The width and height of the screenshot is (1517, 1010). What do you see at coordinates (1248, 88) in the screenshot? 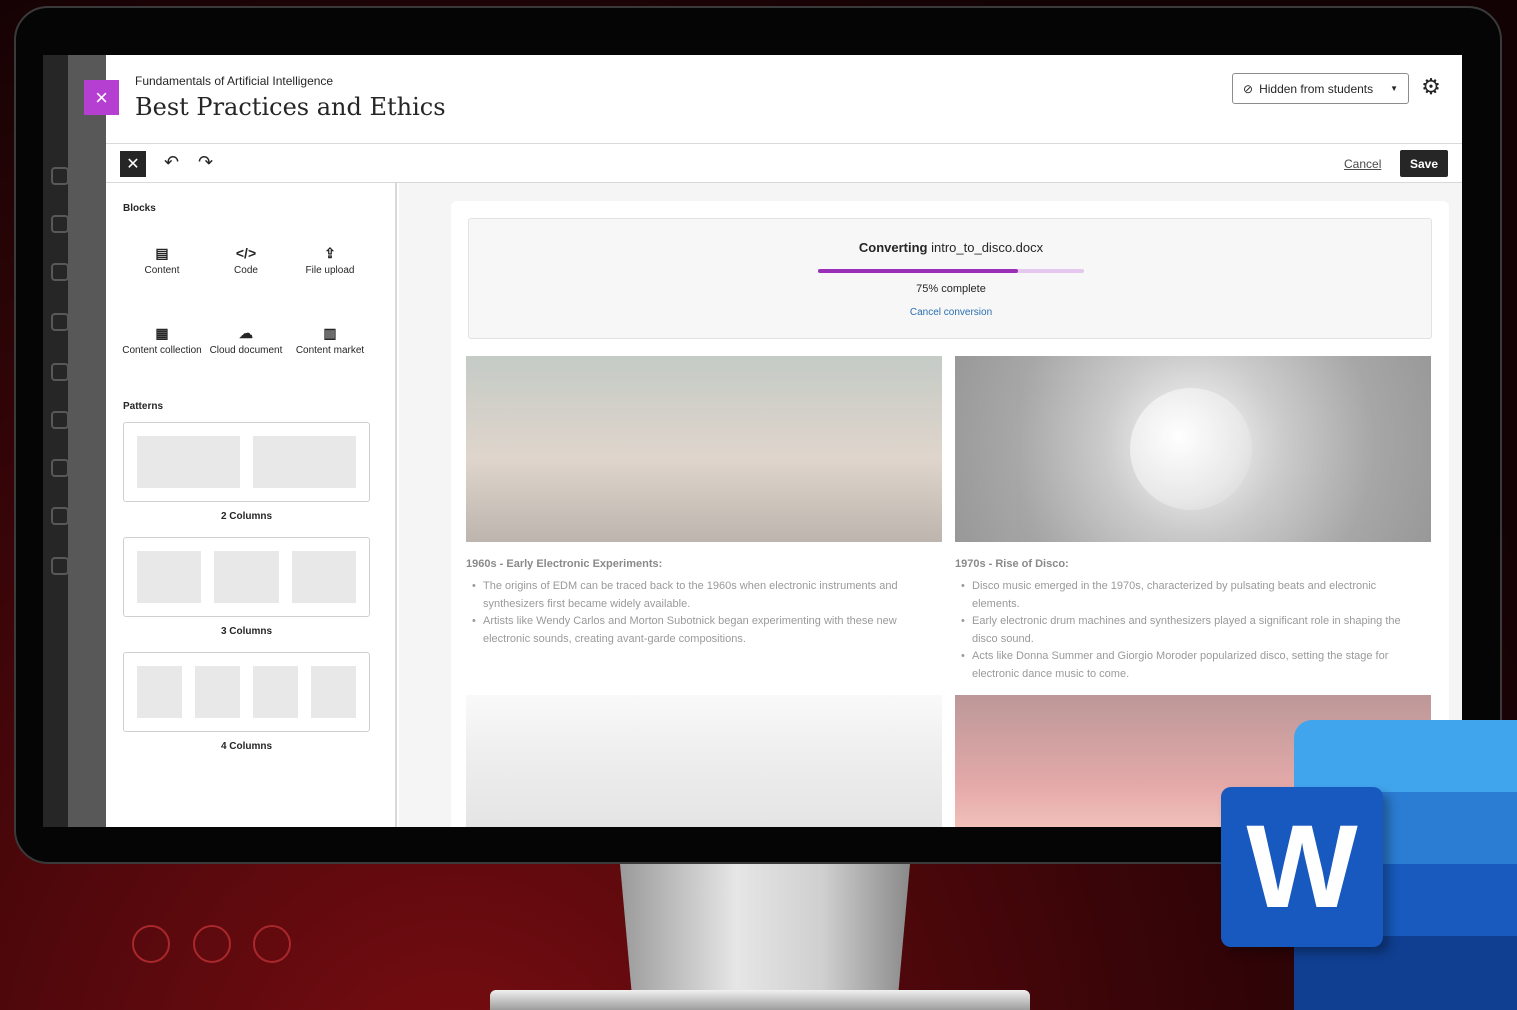
I see `eye-slash-icon: ⊘` at bounding box center [1248, 88].